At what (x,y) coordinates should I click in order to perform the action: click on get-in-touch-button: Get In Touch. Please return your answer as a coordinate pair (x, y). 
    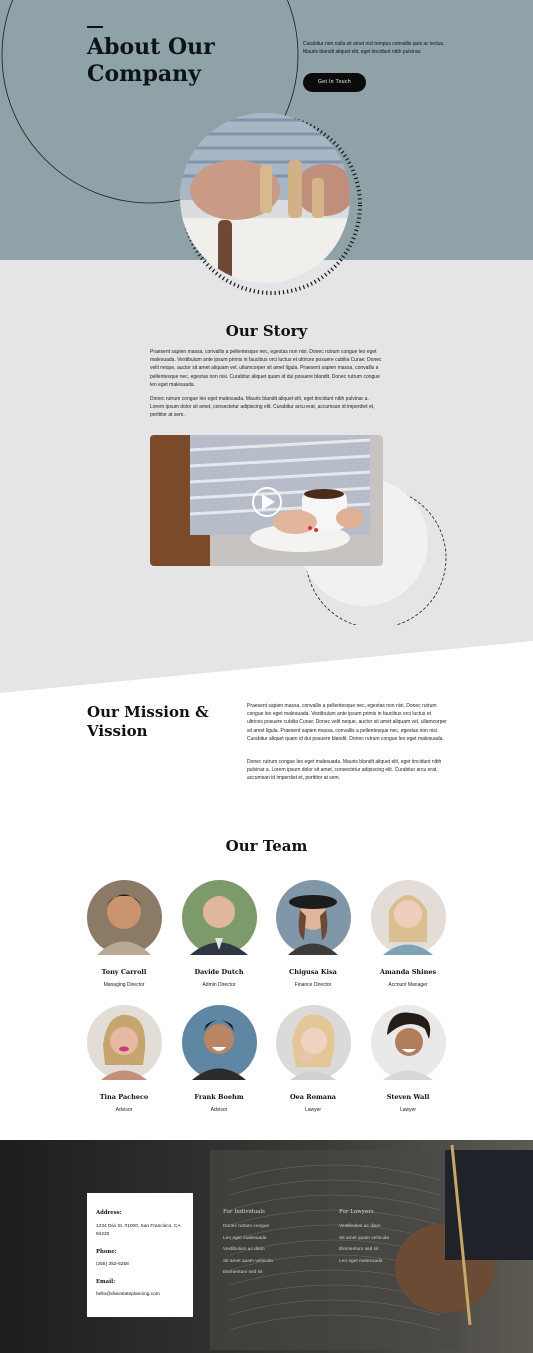
    Looking at the image, I should click on (334, 82).